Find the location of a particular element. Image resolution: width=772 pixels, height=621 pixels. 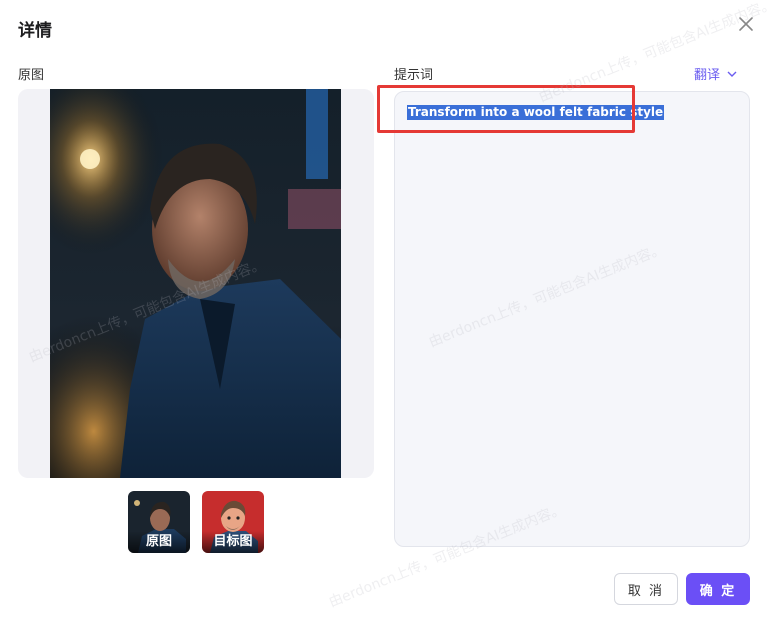

thumbnail-target: 目标图 is located at coordinates (233, 522).